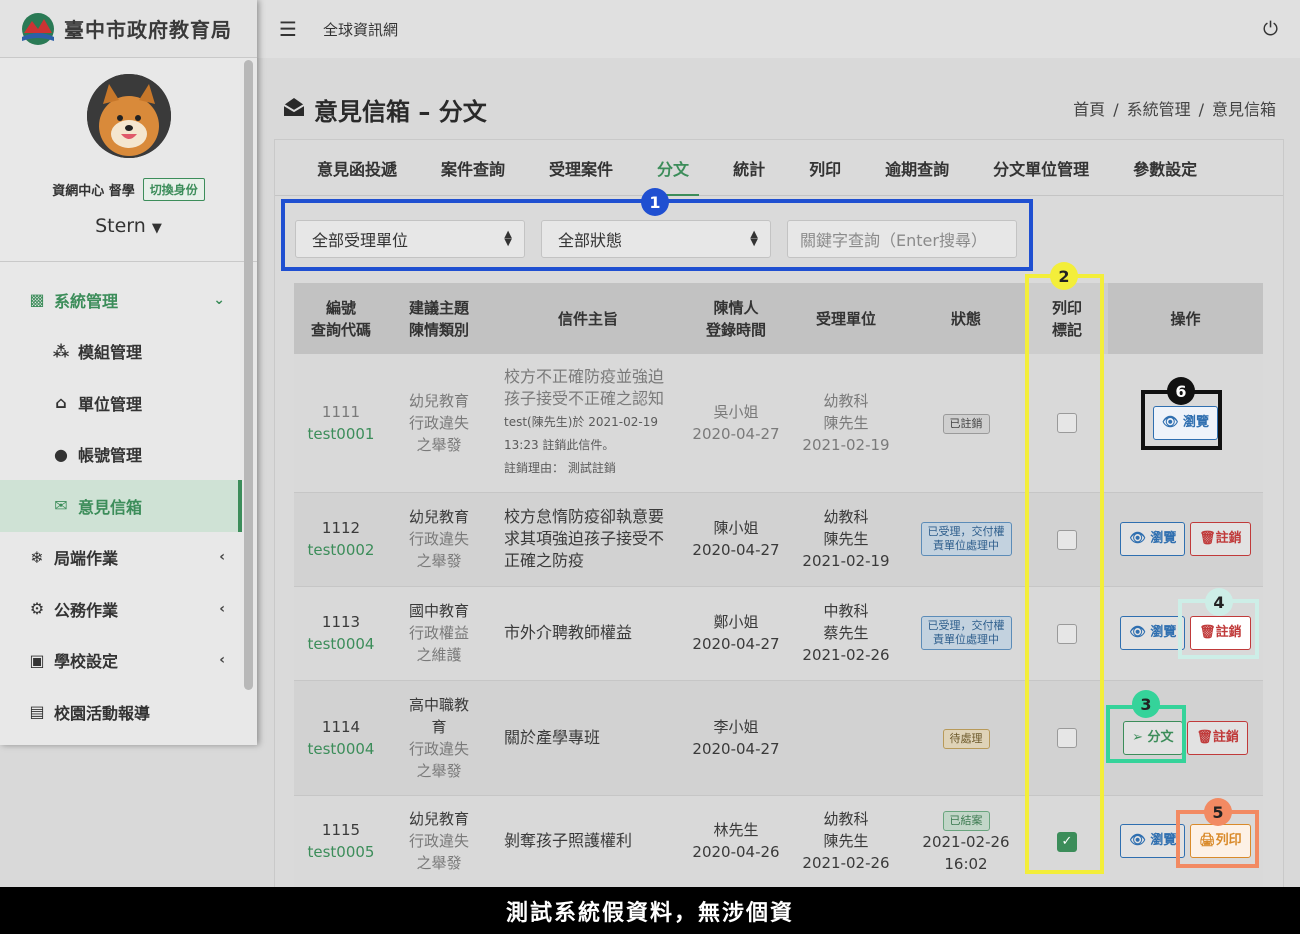 This screenshot has width=1300, height=934. I want to click on unit-cell, so click(846, 738).